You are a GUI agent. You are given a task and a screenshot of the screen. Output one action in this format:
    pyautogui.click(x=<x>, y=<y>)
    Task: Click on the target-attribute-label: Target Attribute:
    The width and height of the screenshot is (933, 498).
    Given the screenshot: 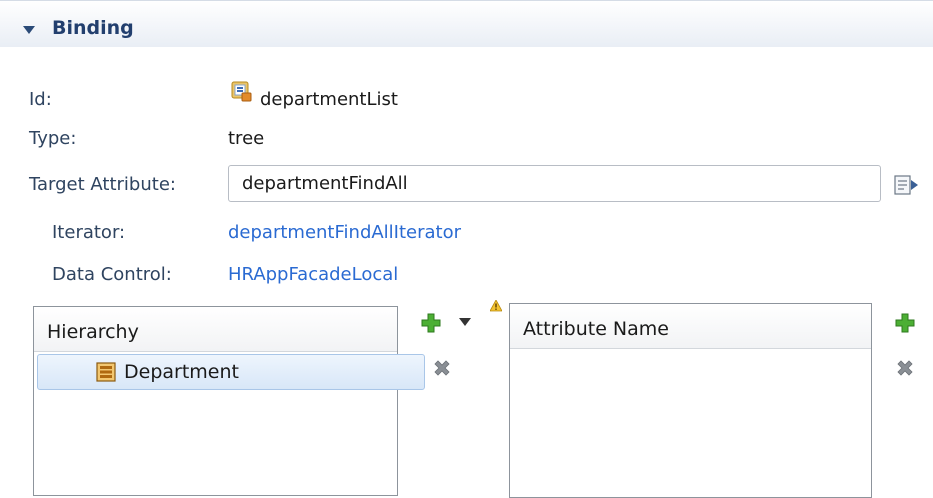 What is the action you would take?
    pyautogui.click(x=102, y=184)
    